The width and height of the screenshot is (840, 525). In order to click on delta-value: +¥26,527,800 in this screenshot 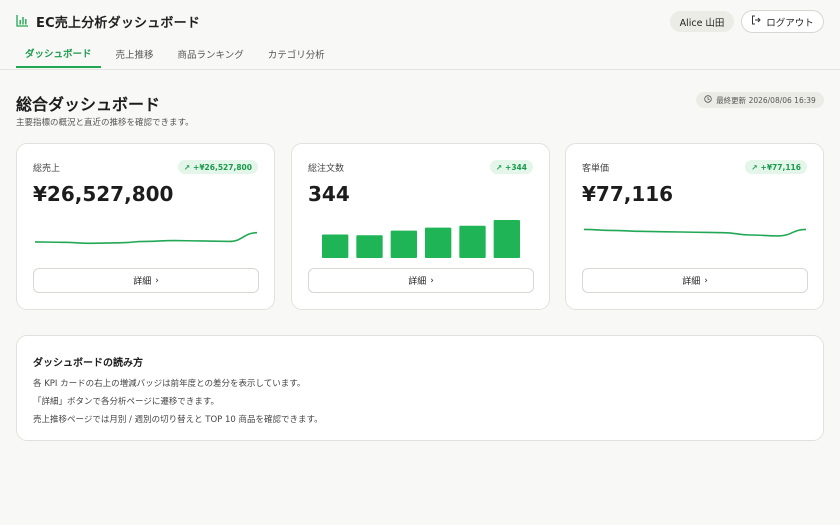, I will do `click(222, 167)`.